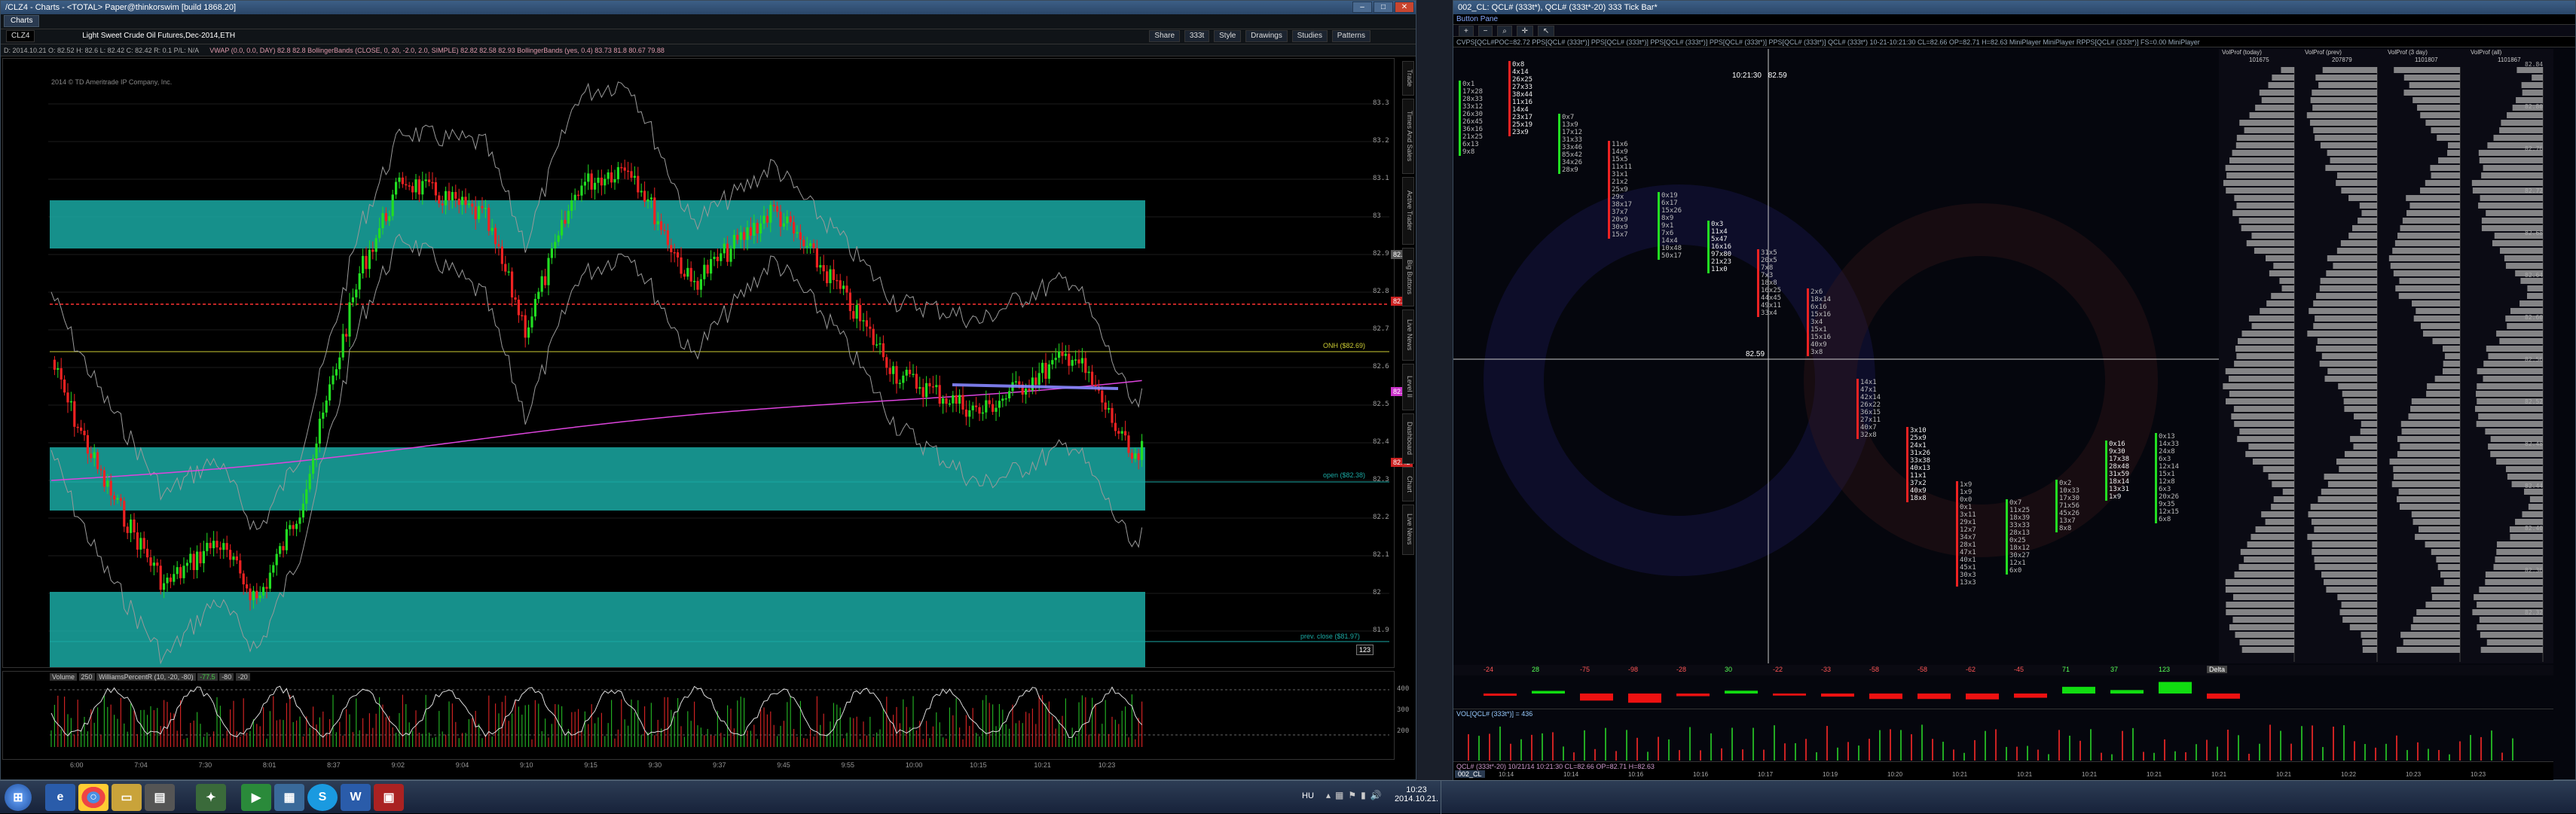  What do you see at coordinates (1408, 438) in the screenshot?
I see `side-tab: Dashboard` at bounding box center [1408, 438].